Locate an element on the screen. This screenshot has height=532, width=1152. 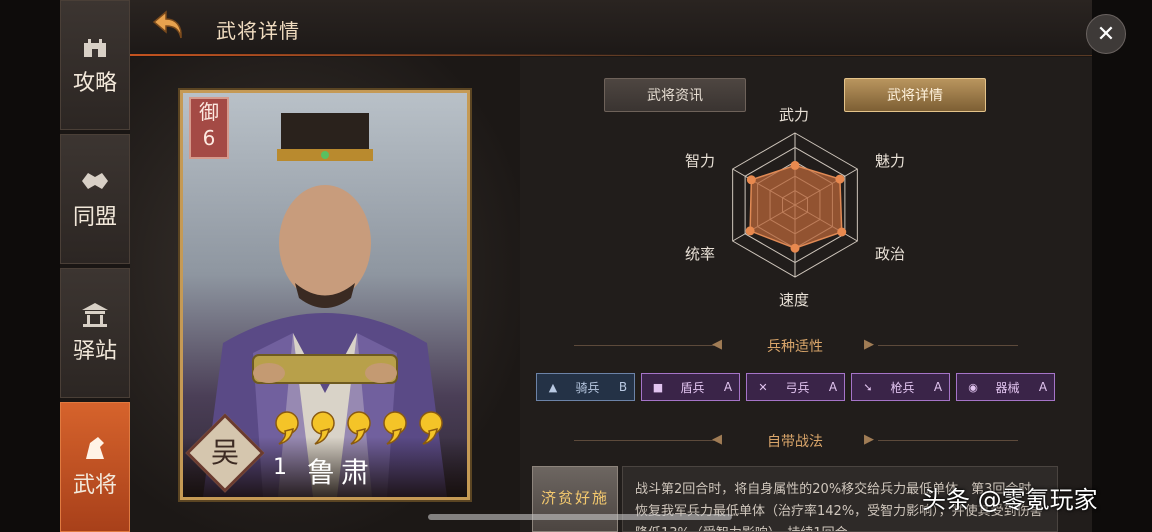
radar-value-area is located at coordinates (796, 206).